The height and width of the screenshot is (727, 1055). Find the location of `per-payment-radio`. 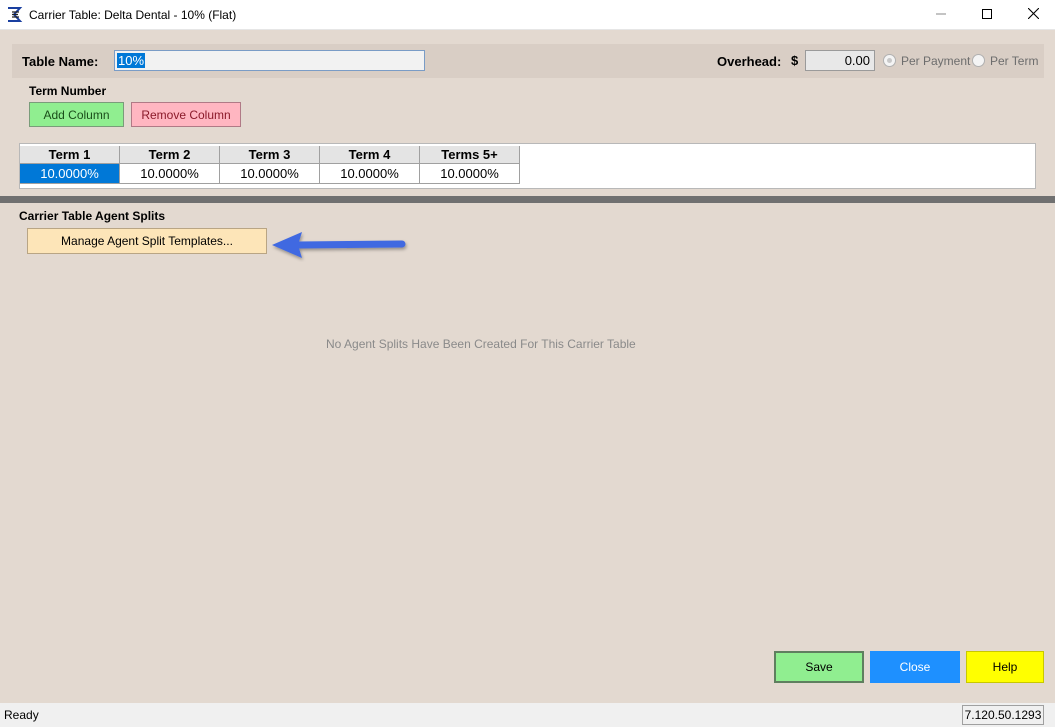

per-payment-radio is located at coordinates (889, 60).